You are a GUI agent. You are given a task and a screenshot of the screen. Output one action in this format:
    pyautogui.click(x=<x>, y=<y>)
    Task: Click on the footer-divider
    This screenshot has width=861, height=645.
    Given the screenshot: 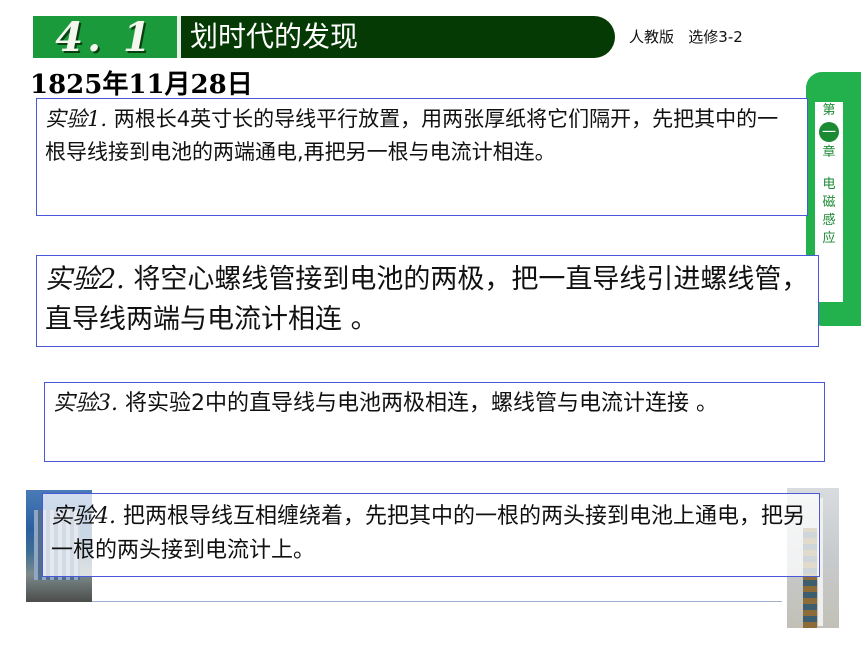 What is the action you would take?
    pyautogui.click(x=437, y=601)
    